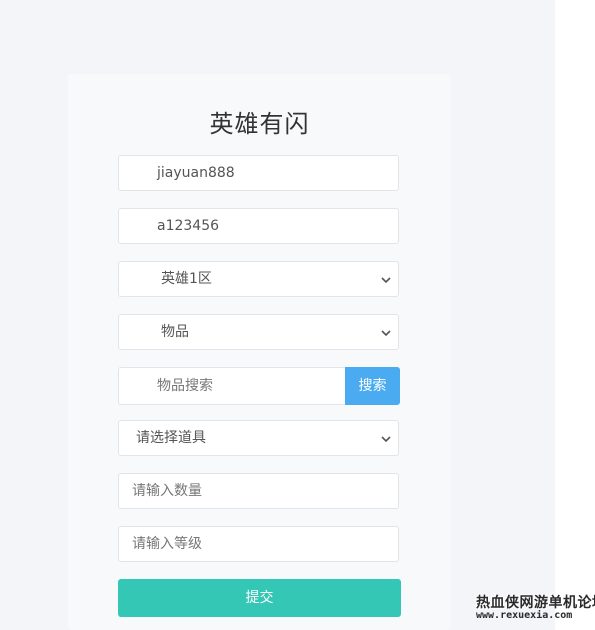 This screenshot has height=630, width=595. Describe the element at coordinates (175, 332) in the screenshot. I see `category-select-value: 物品` at that location.